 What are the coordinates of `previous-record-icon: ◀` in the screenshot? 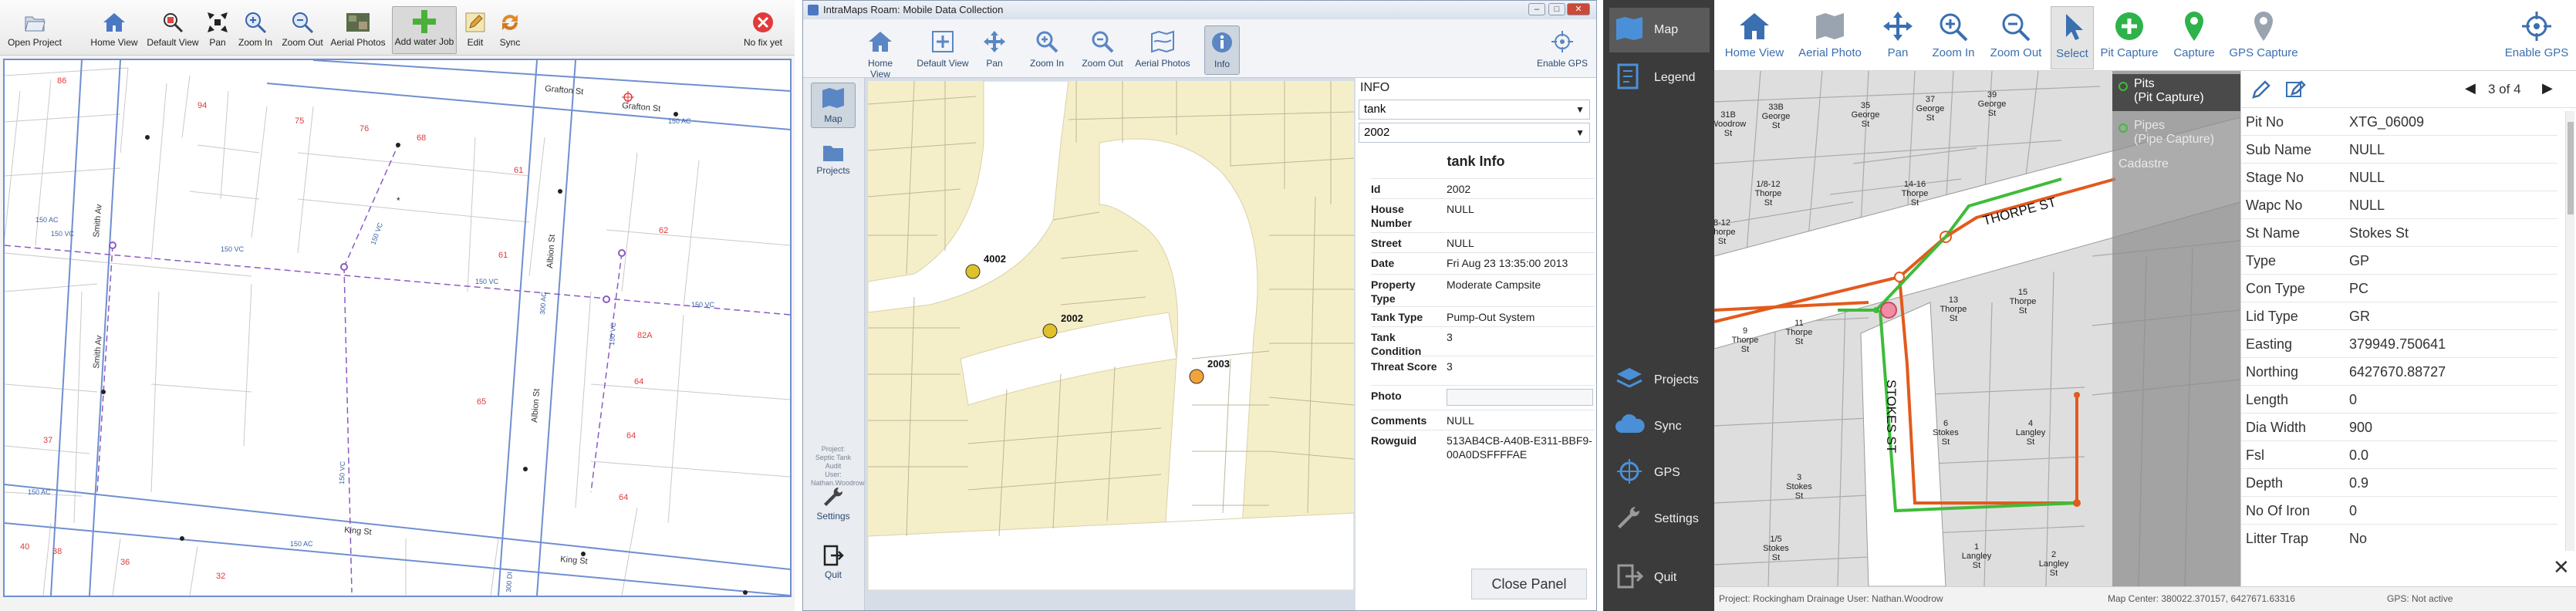 It's located at (2471, 88).